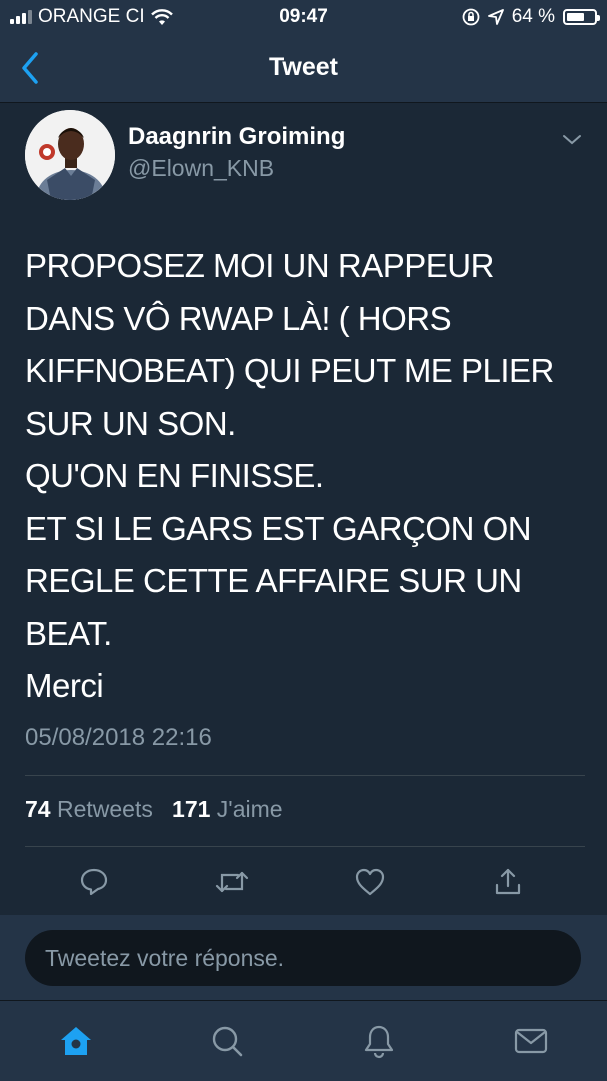 The height and width of the screenshot is (1081, 607). I want to click on tweet-text-line: ET SI LE GARS EST GARÇON ON, so click(278, 528).